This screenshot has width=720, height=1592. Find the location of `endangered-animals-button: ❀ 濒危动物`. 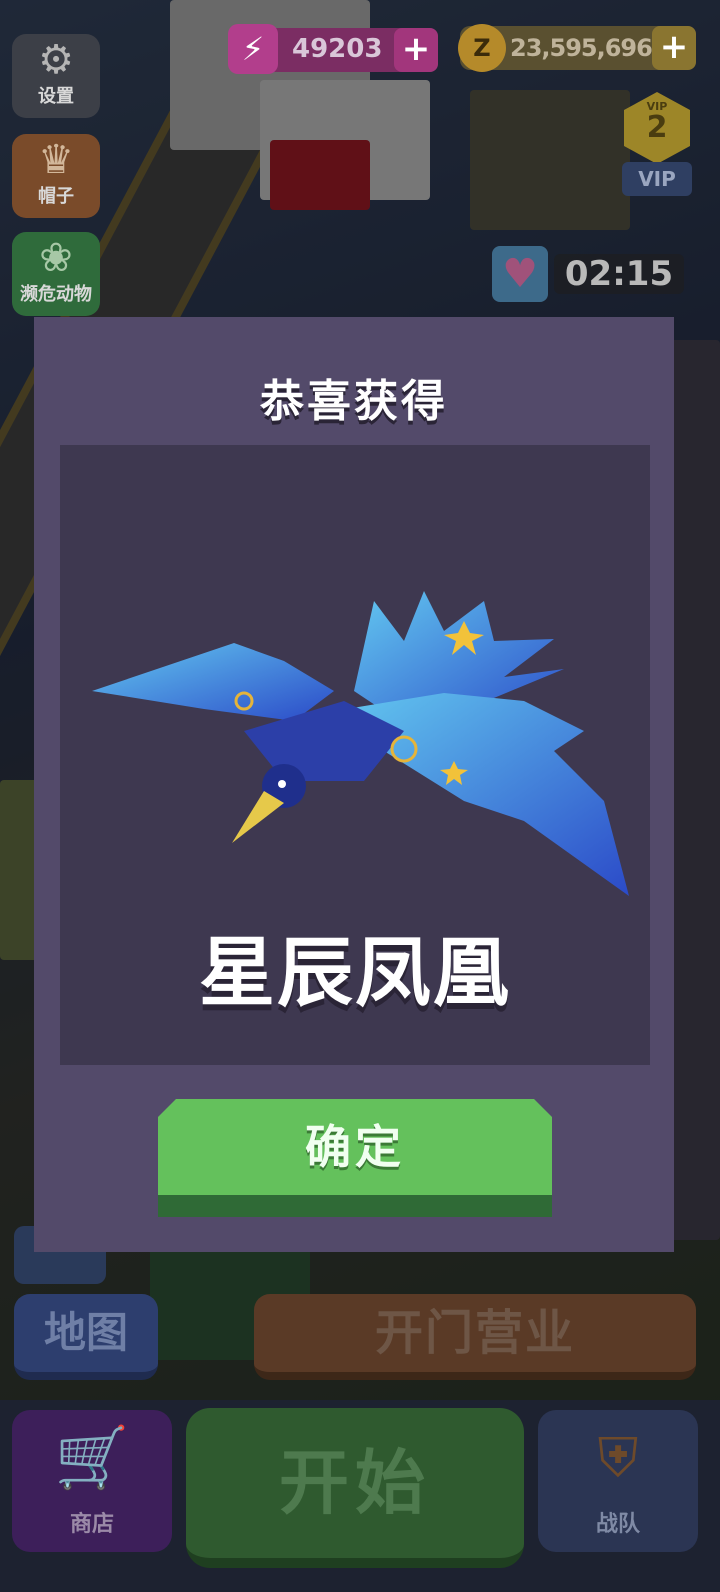

endangered-animals-button: ❀ 濒危动物 is located at coordinates (56, 274).